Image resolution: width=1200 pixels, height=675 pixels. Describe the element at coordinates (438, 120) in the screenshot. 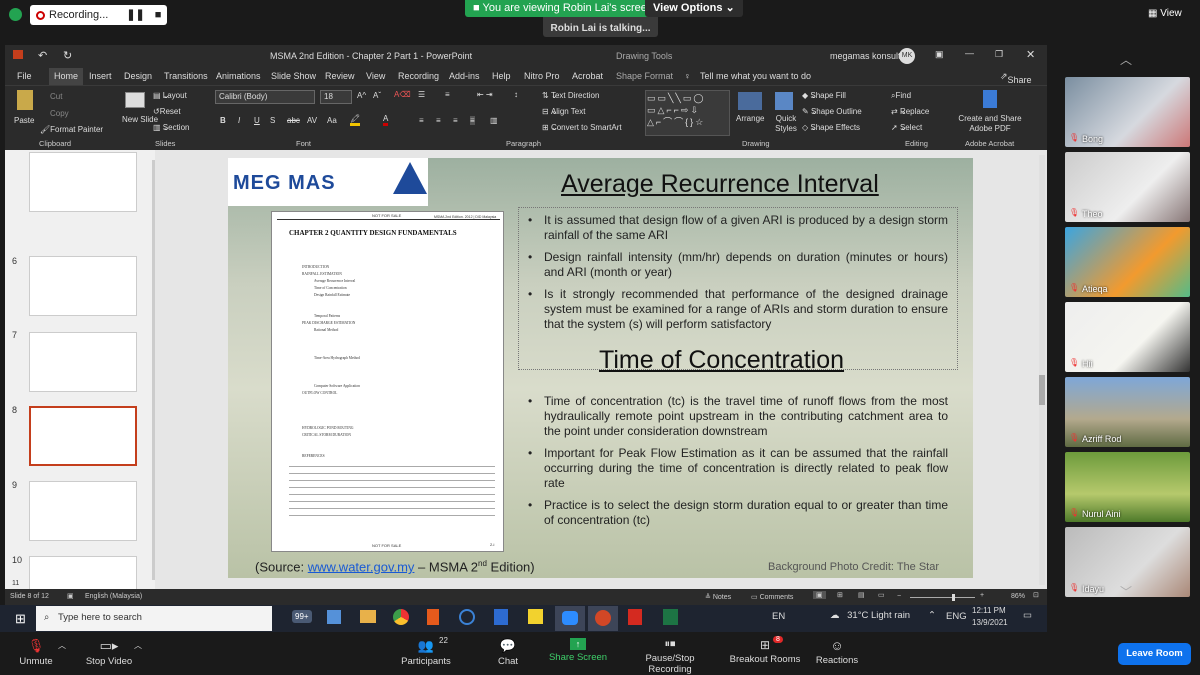

I see `align-center-icon: ≡` at that location.